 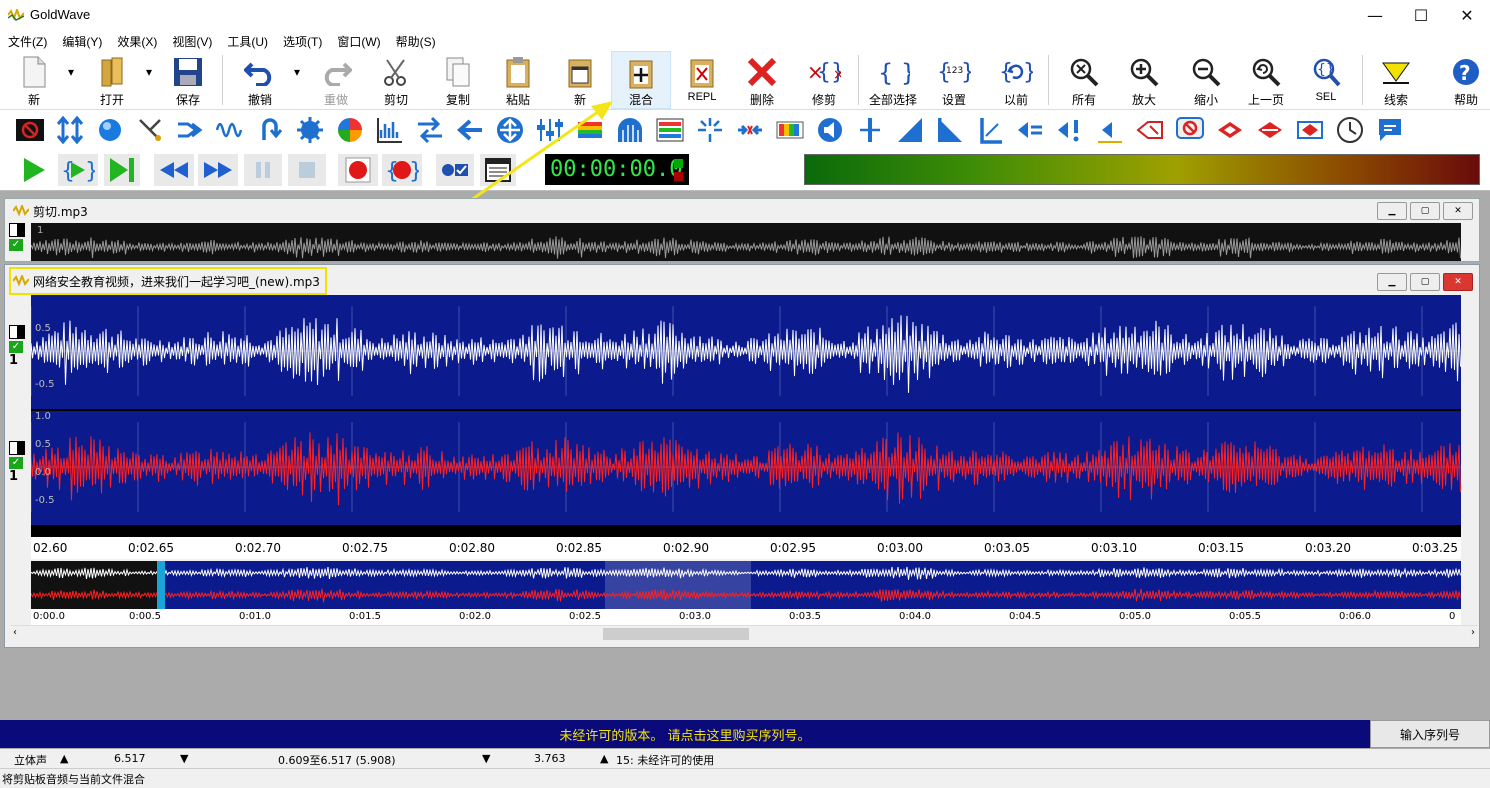 I want to click on reverse-loop-icon, so click(x=270, y=130).